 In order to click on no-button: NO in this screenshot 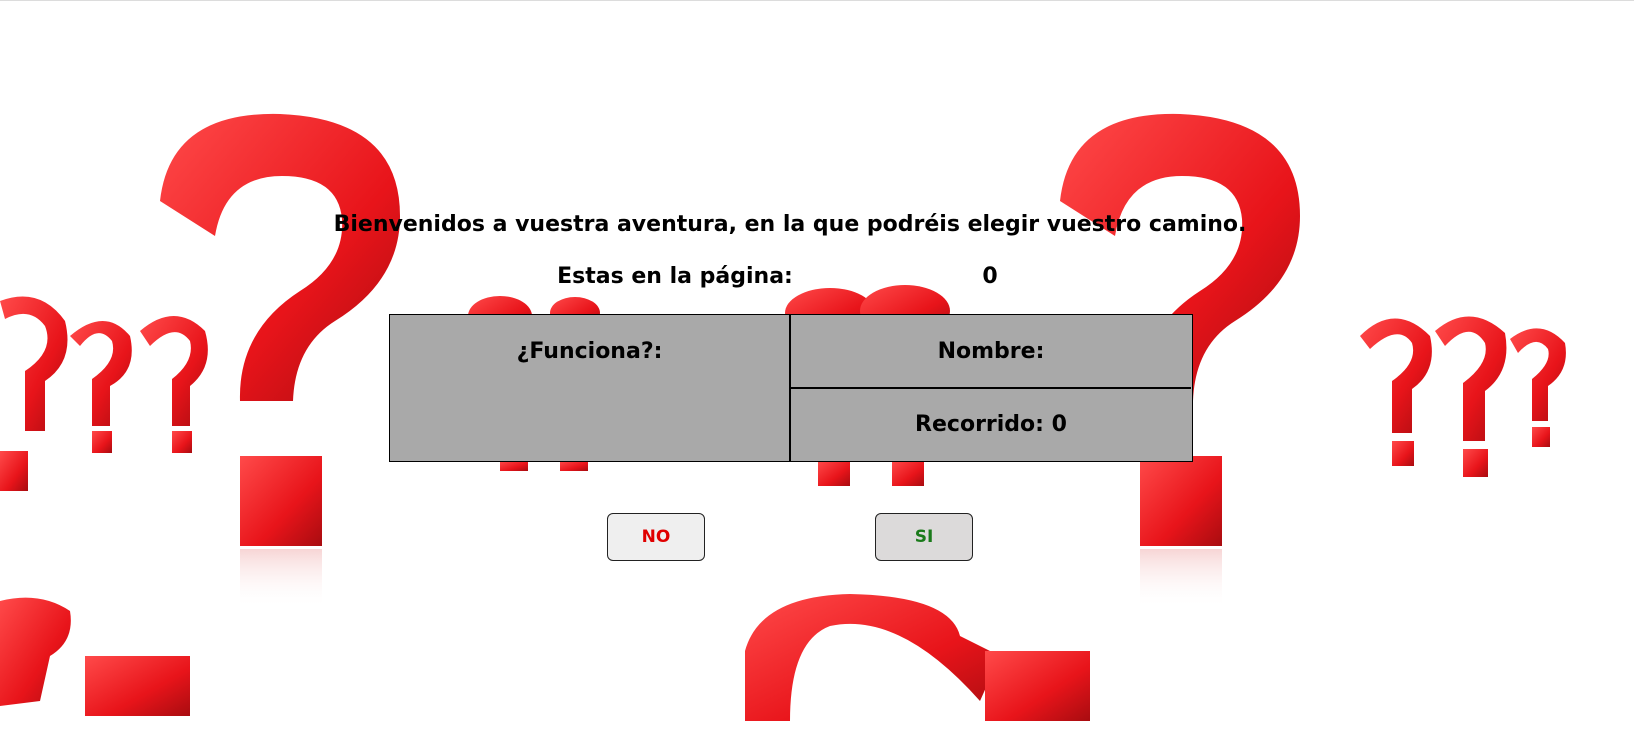, I will do `click(656, 537)`.